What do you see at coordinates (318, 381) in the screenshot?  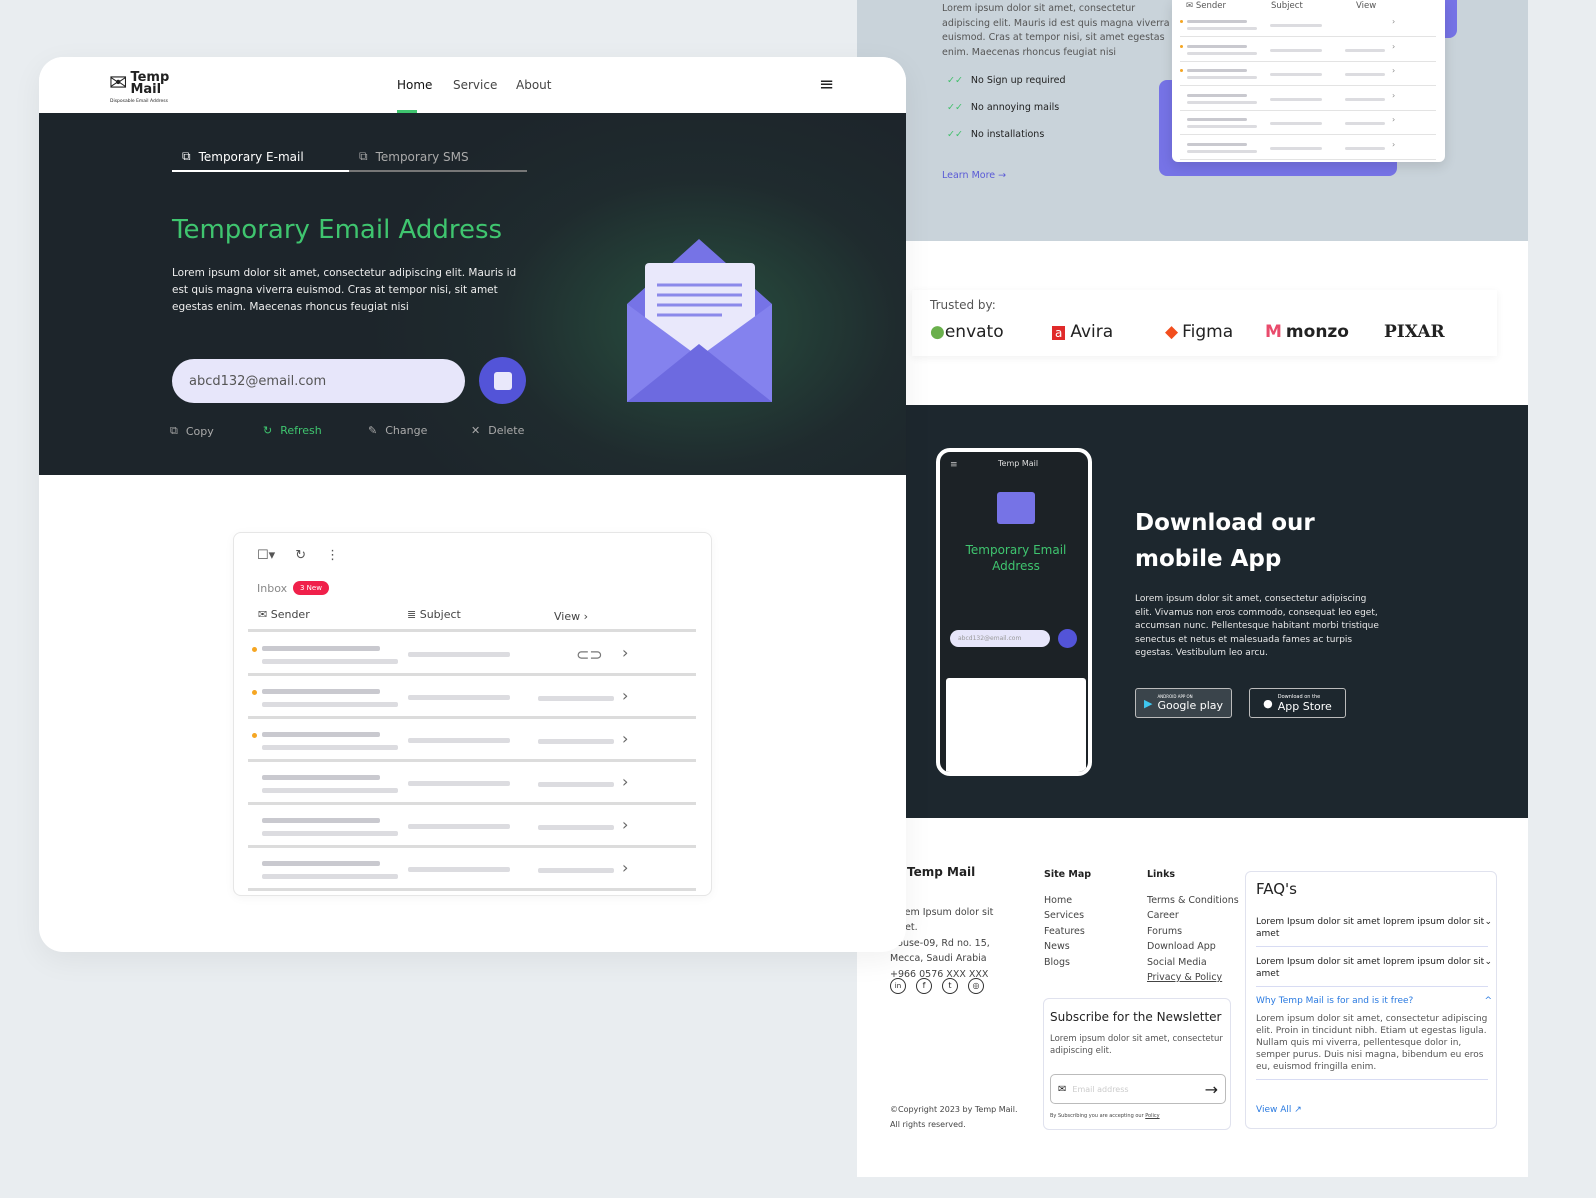 I see `email-address-field` at bounding box center [318, 381].